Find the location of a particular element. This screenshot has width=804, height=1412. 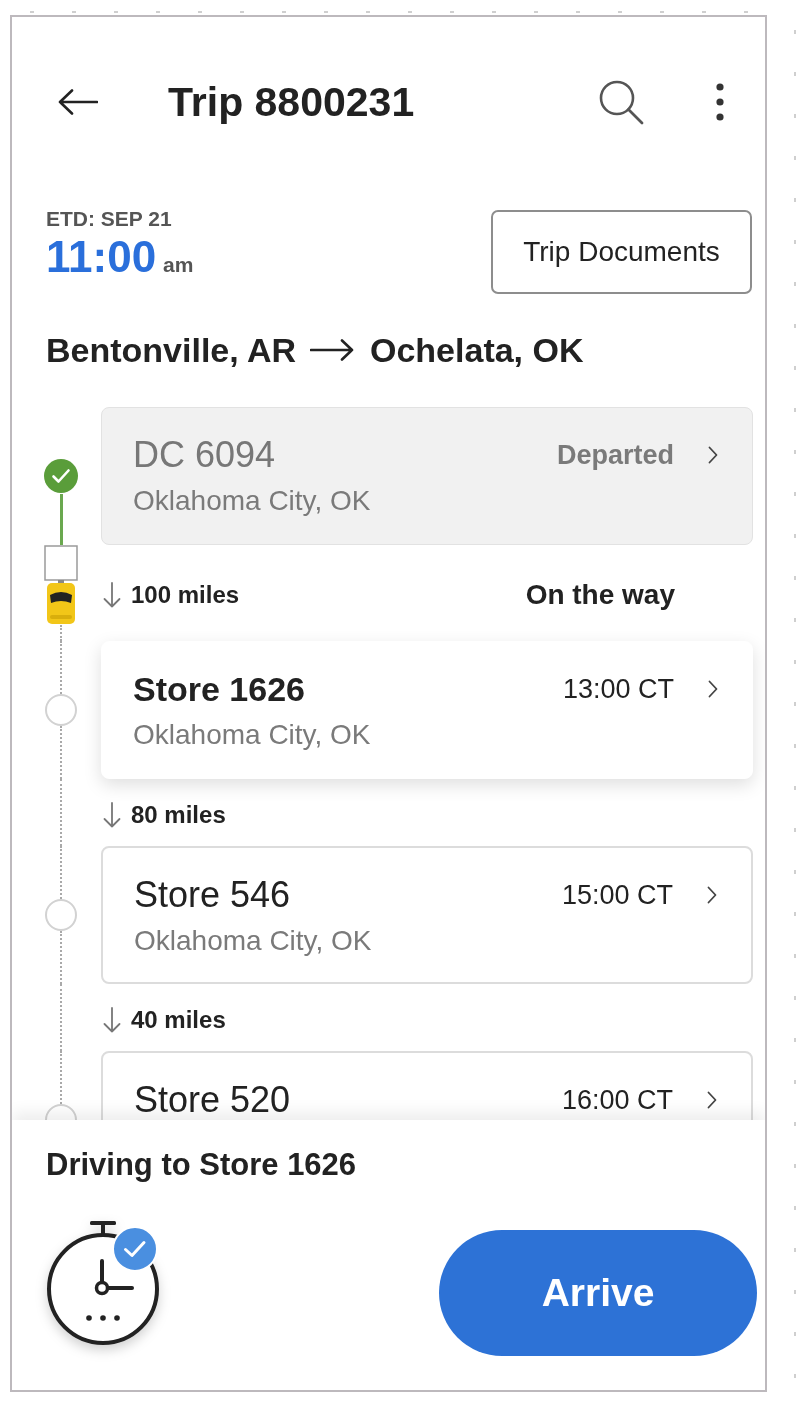

stop-card: Store 1626 13:00 CT Oklahoma City, OK is located at coordinates (427, 710).